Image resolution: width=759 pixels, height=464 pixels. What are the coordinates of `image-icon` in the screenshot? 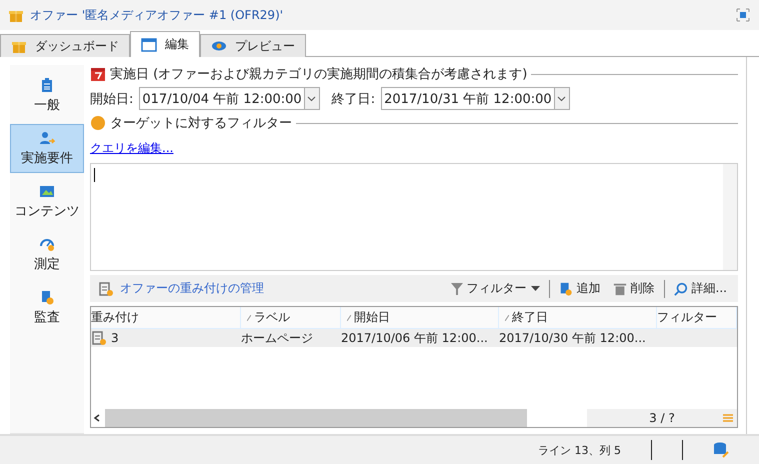 It's located at (47, 191).